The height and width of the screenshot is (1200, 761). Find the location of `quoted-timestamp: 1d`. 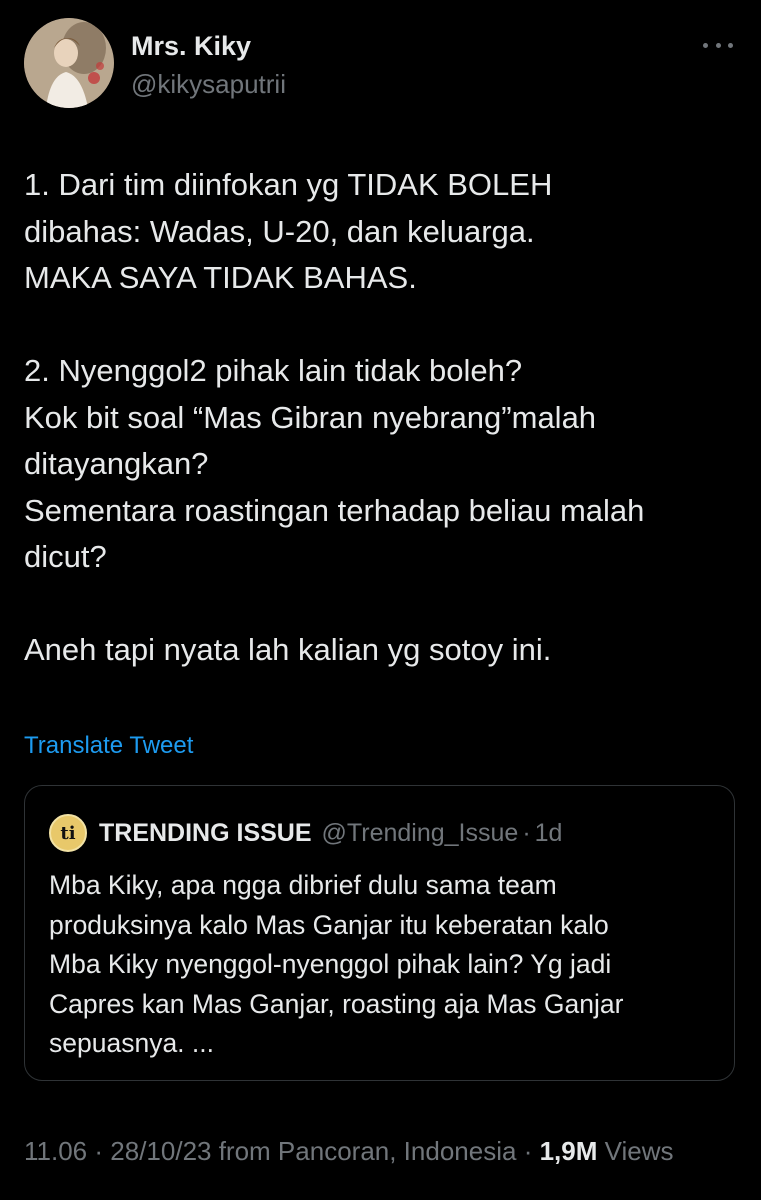

quoted-timestamp: 1d is located at coordinates (549, 833).